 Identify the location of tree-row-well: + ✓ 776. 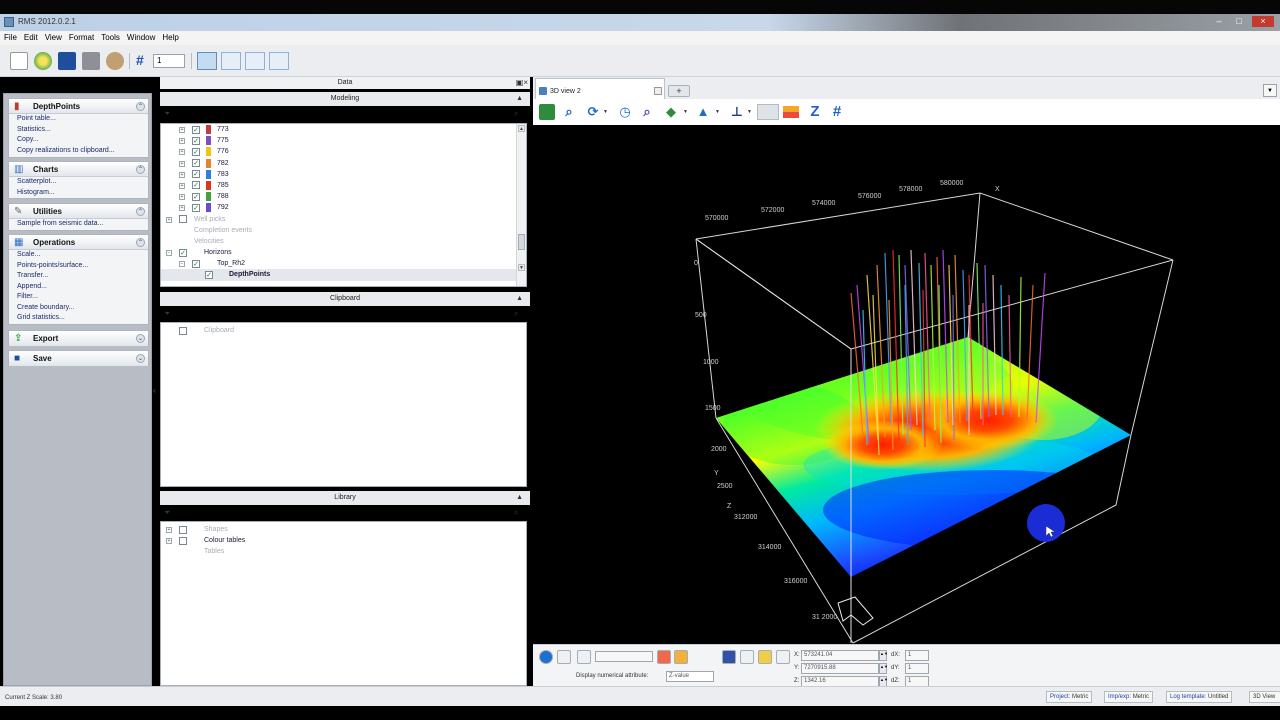
(343, 151).